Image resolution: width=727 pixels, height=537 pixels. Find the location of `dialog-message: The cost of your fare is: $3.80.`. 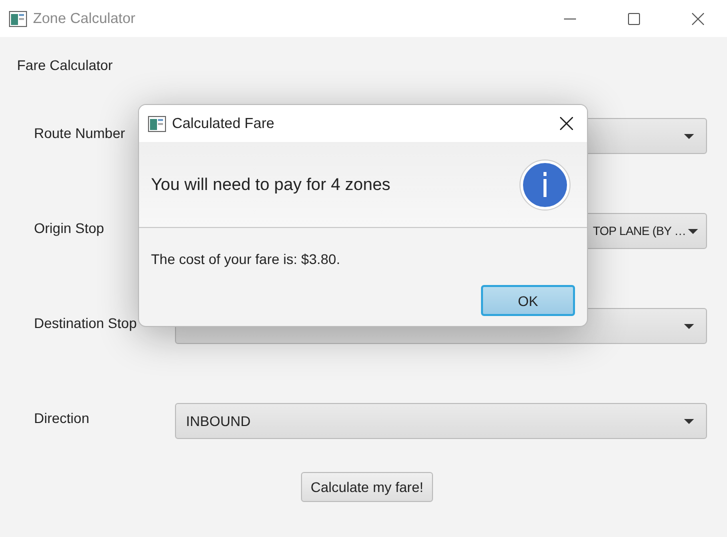

dialog-message: The cost of your fare is: $3.80. is located at coordinates (245, 259).